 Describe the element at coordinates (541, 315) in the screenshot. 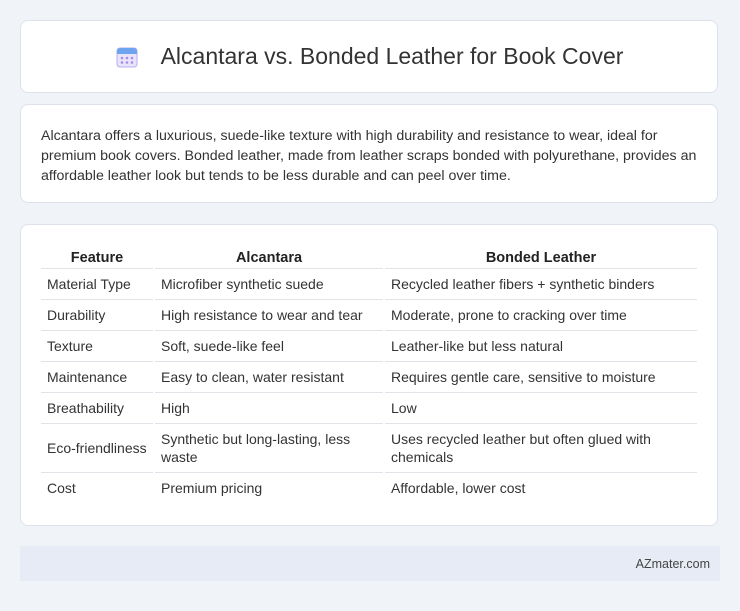

I see `cell-bonded-leather: Moderate, prone to cracking over time` at that location.